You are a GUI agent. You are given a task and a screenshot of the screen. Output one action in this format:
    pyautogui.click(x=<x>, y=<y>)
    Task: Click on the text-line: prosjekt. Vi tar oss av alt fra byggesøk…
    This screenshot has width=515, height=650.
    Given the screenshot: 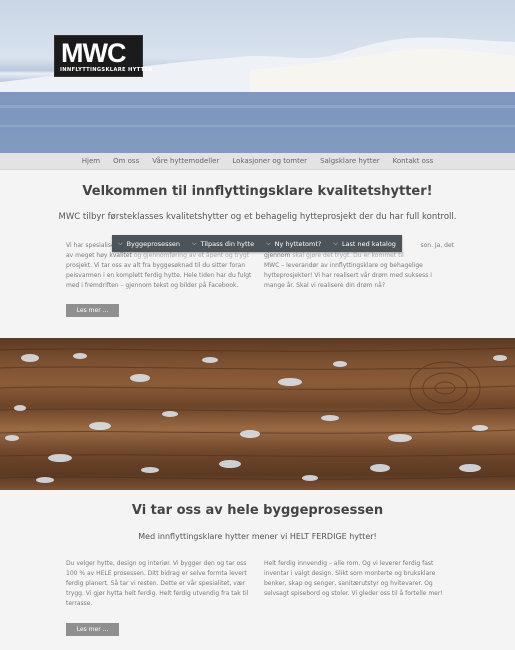 What is the action you would take?
    pyautogui.click(x=156, y=265)
    